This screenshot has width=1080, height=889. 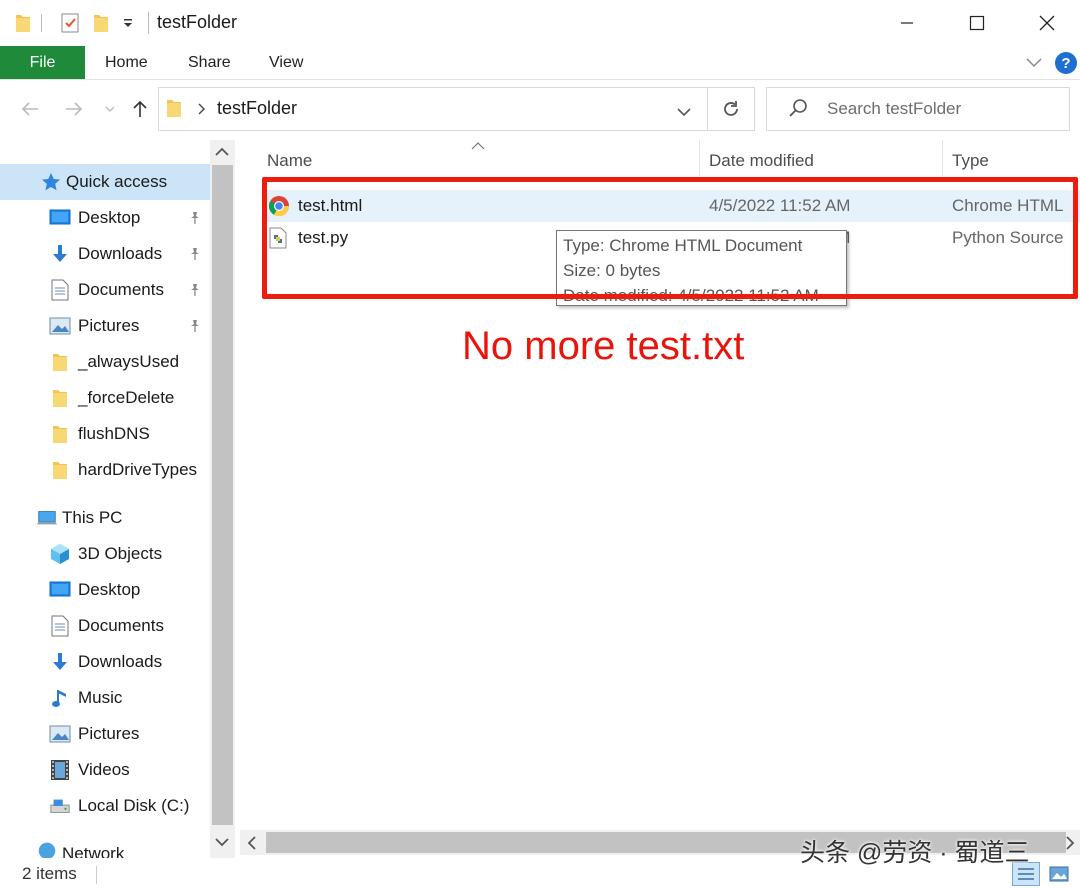 I want to click on nav-label: Local Disk (C:), so click(x=134, y=805).